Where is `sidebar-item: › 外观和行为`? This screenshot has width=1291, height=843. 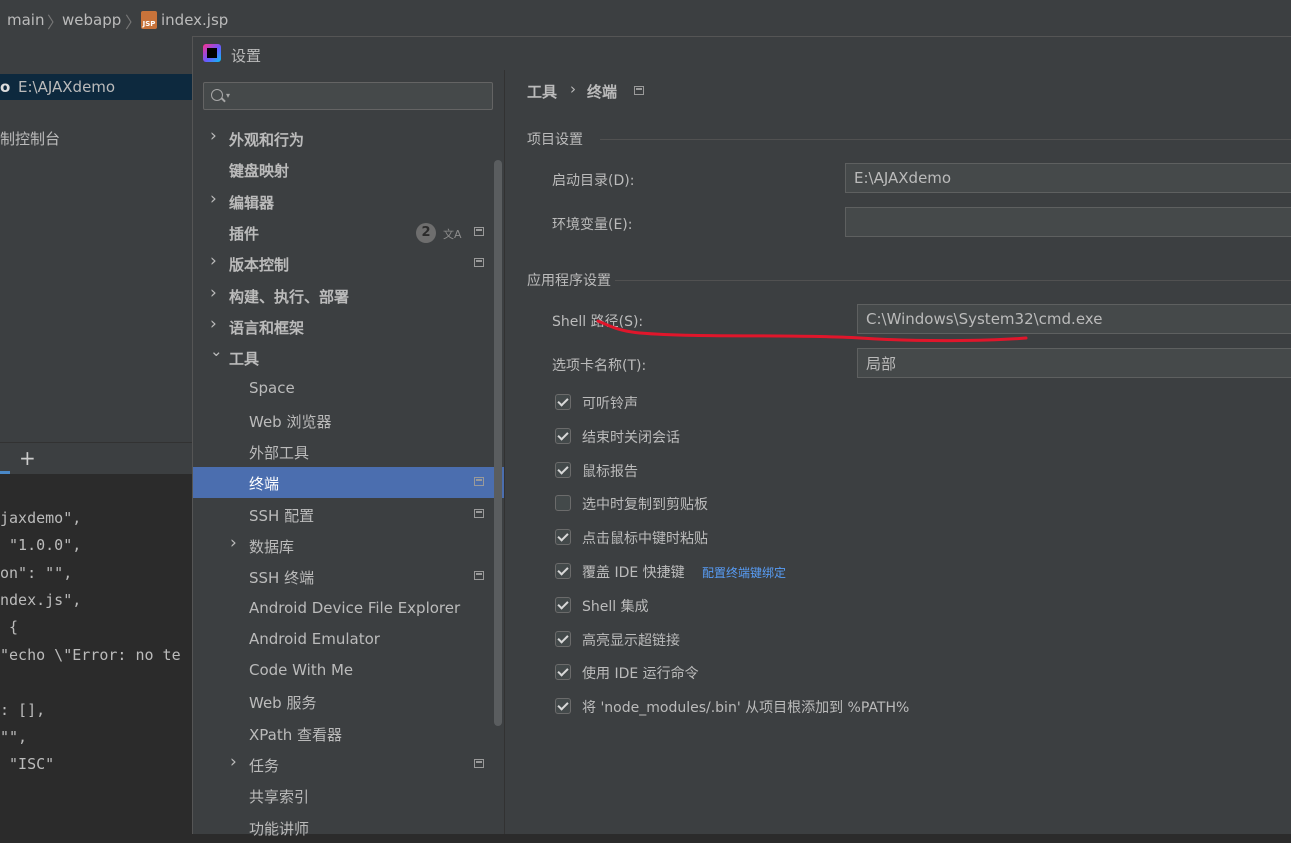 sidebar-item: › 外观和行为 is located at coordinates (348, 138).